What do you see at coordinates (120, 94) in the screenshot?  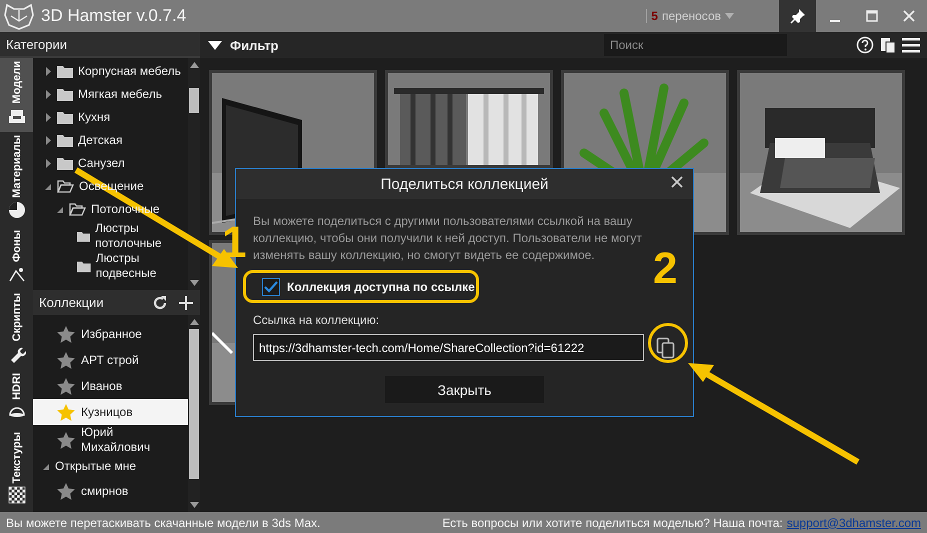 I see `category-label: Мягкая мебель` at bounding box center [120, 94].